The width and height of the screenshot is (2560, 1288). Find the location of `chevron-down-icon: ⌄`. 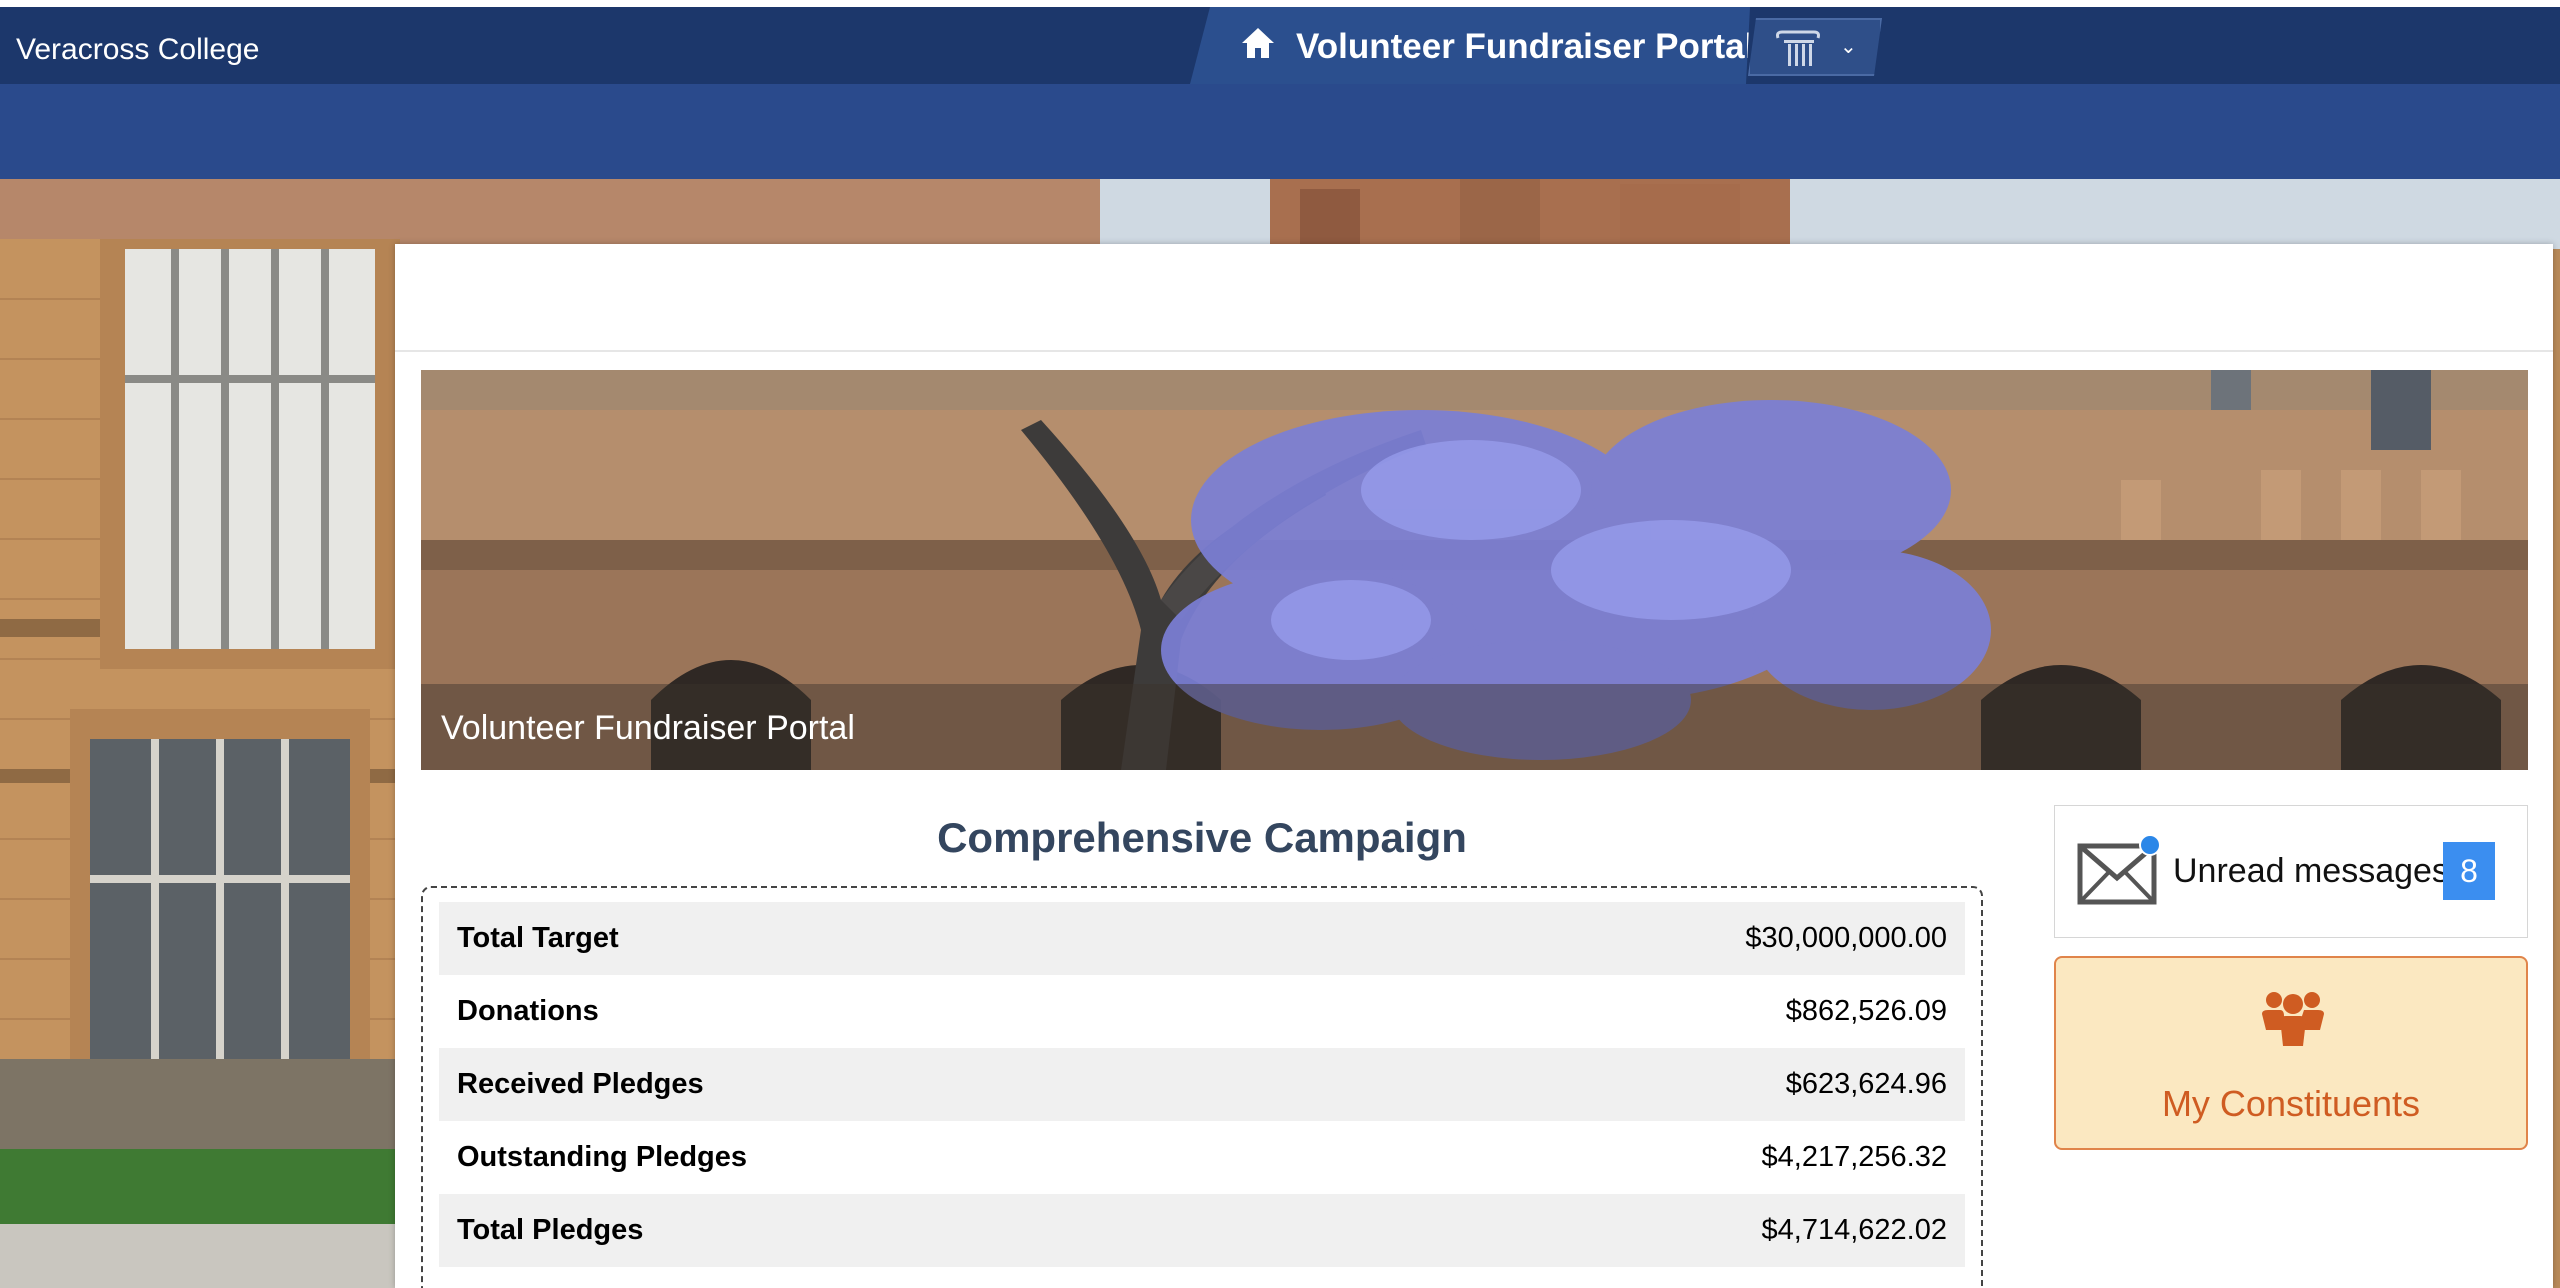

chevron-down-icon: ⌄ is located at coordinates (1848, 47).